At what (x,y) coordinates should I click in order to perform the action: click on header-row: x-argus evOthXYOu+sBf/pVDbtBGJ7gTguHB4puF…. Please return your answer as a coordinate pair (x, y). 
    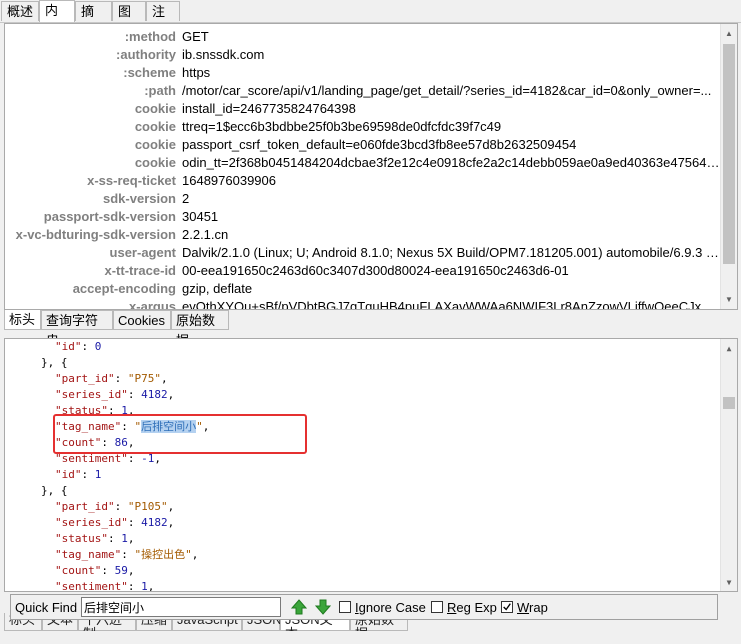
    Looking at the image, I should click on (363, 304).